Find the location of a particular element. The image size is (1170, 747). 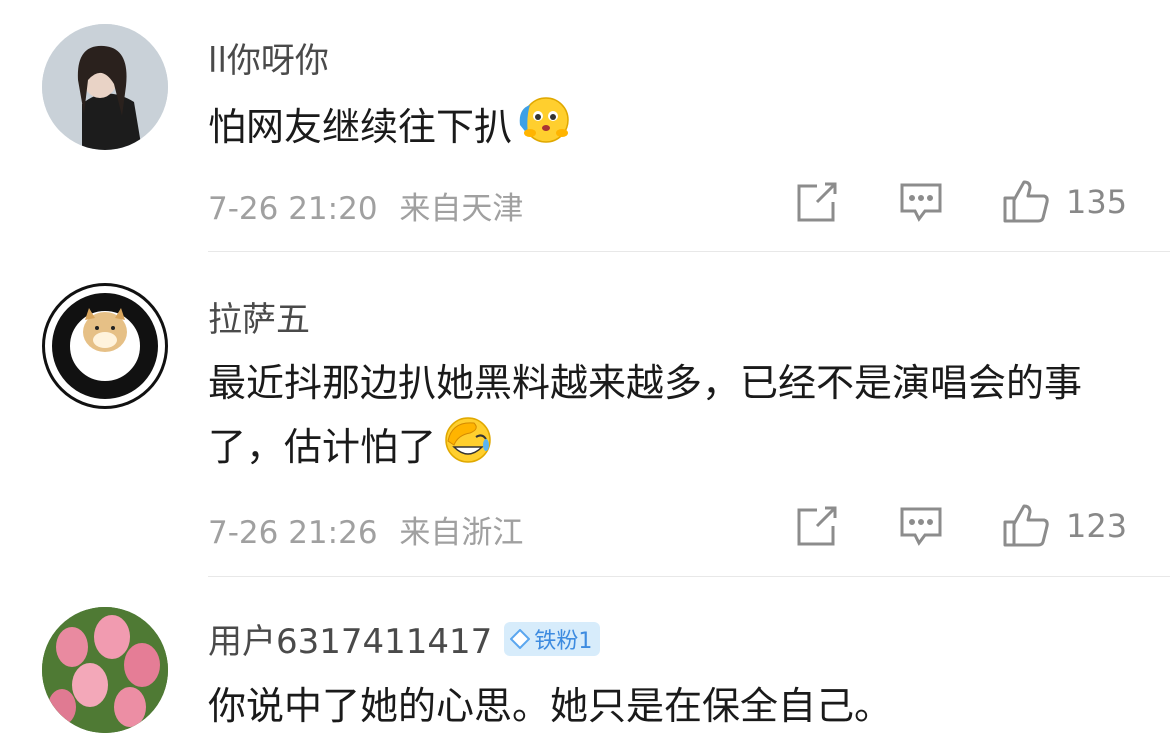

username: ll你呀你 is located at coordinates (268, 57).